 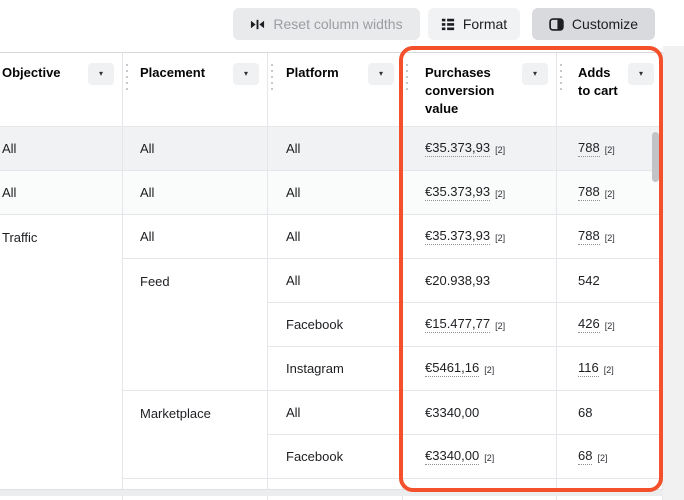 I want to click on table-row: Instagram €5461,16 [2] 116 [2], so click(x=331, y=369).